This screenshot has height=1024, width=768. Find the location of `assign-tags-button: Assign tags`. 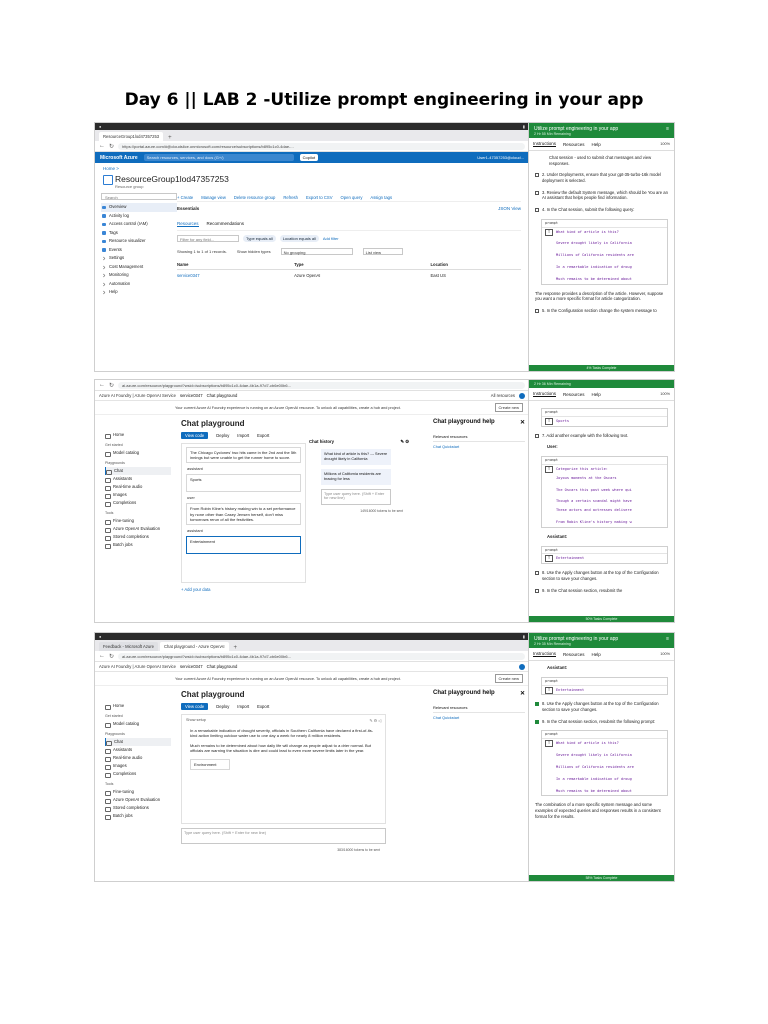

assign-tags-button: Assign tags is located at coordinates (381, 197).